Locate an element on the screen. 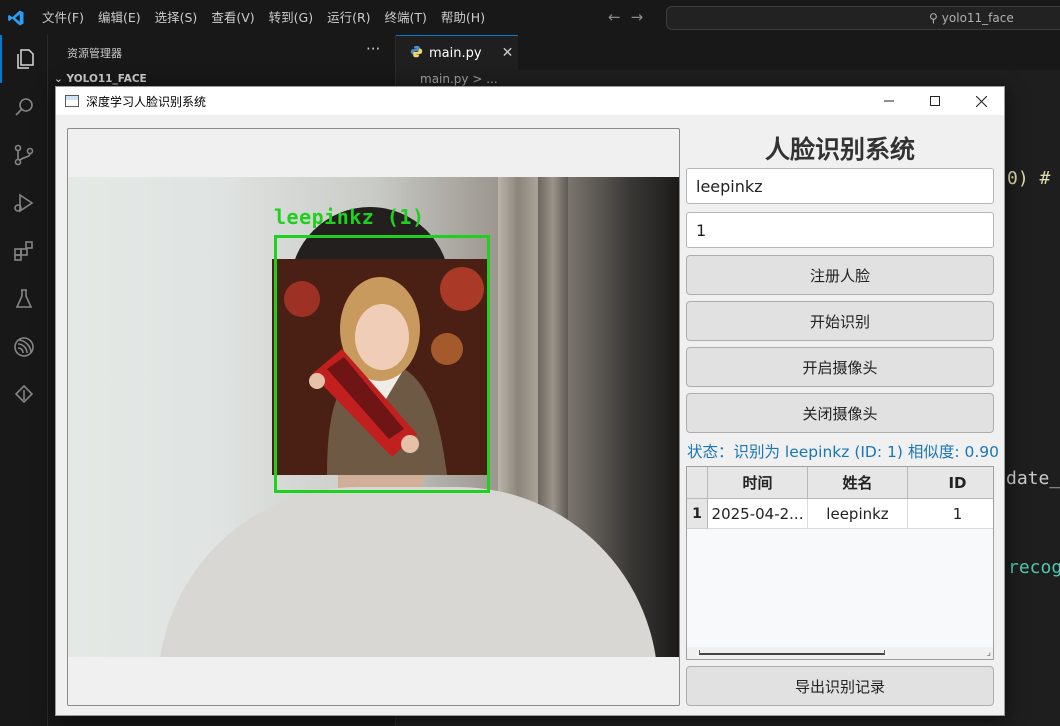 The image size is (1060, 726). column-header-id: ID is located at coordinates (950, 483).